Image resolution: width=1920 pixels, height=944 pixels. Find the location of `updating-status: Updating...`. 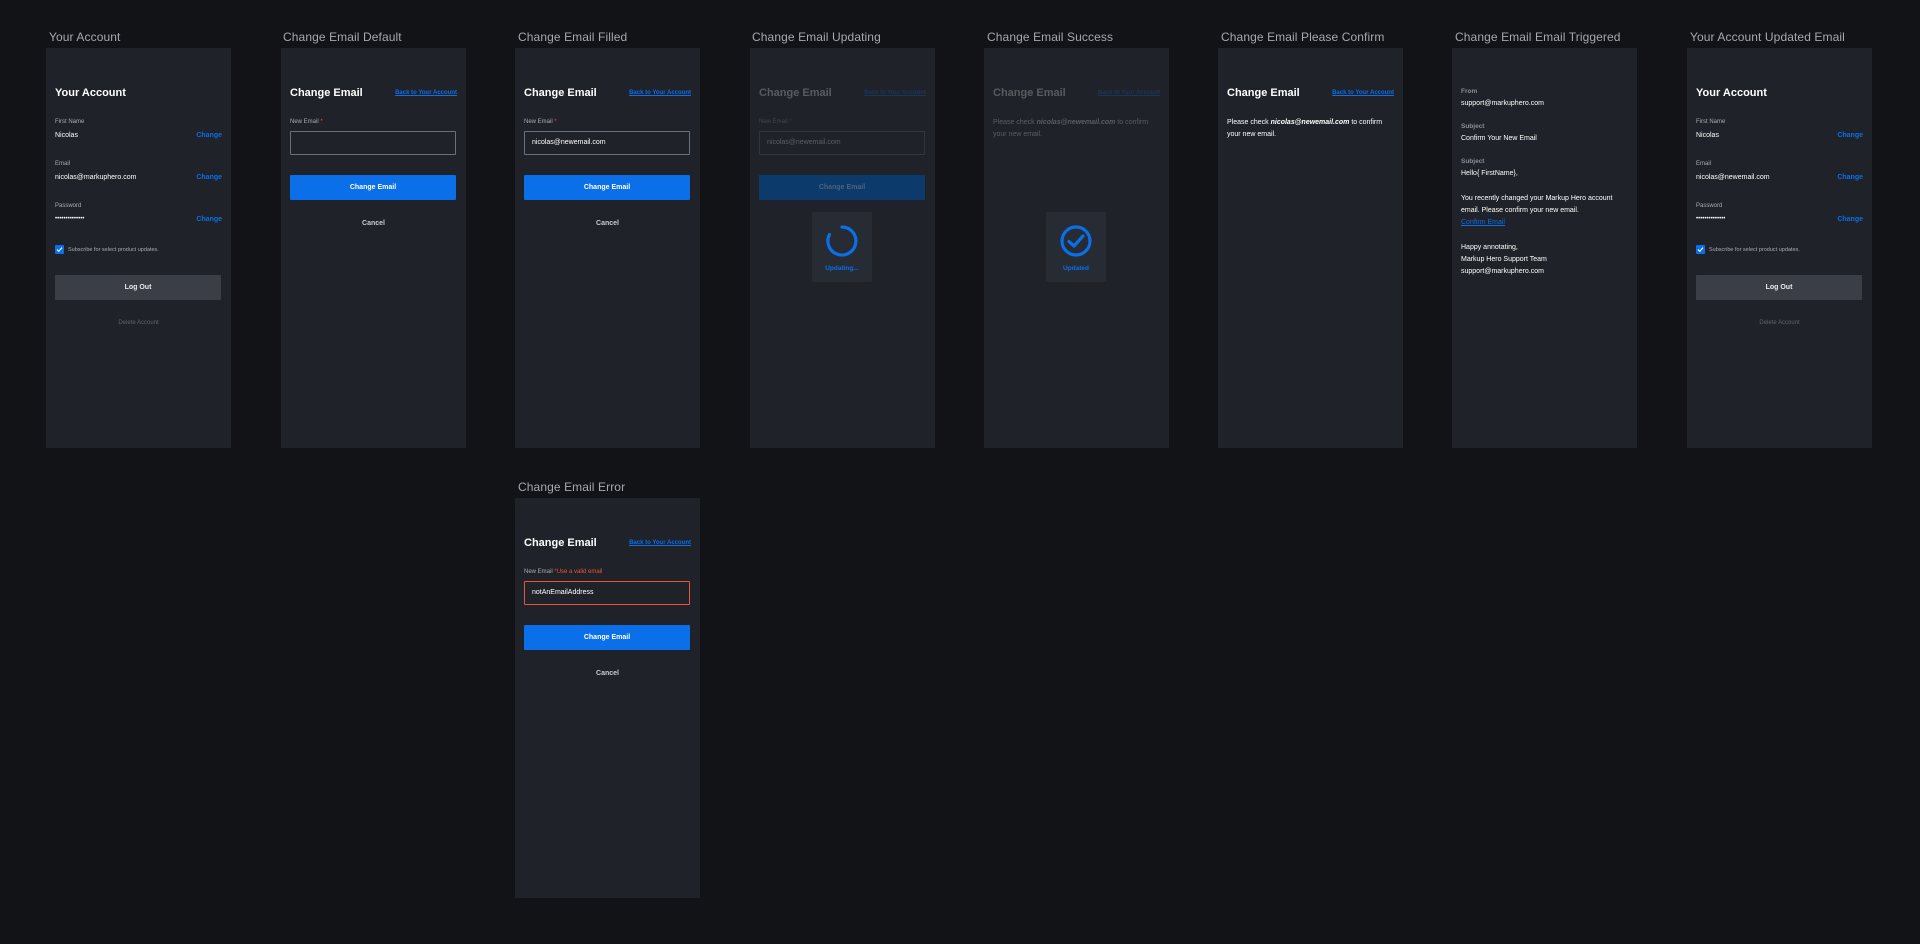

updating-status: Updating... is located at coordinates (842, 247).